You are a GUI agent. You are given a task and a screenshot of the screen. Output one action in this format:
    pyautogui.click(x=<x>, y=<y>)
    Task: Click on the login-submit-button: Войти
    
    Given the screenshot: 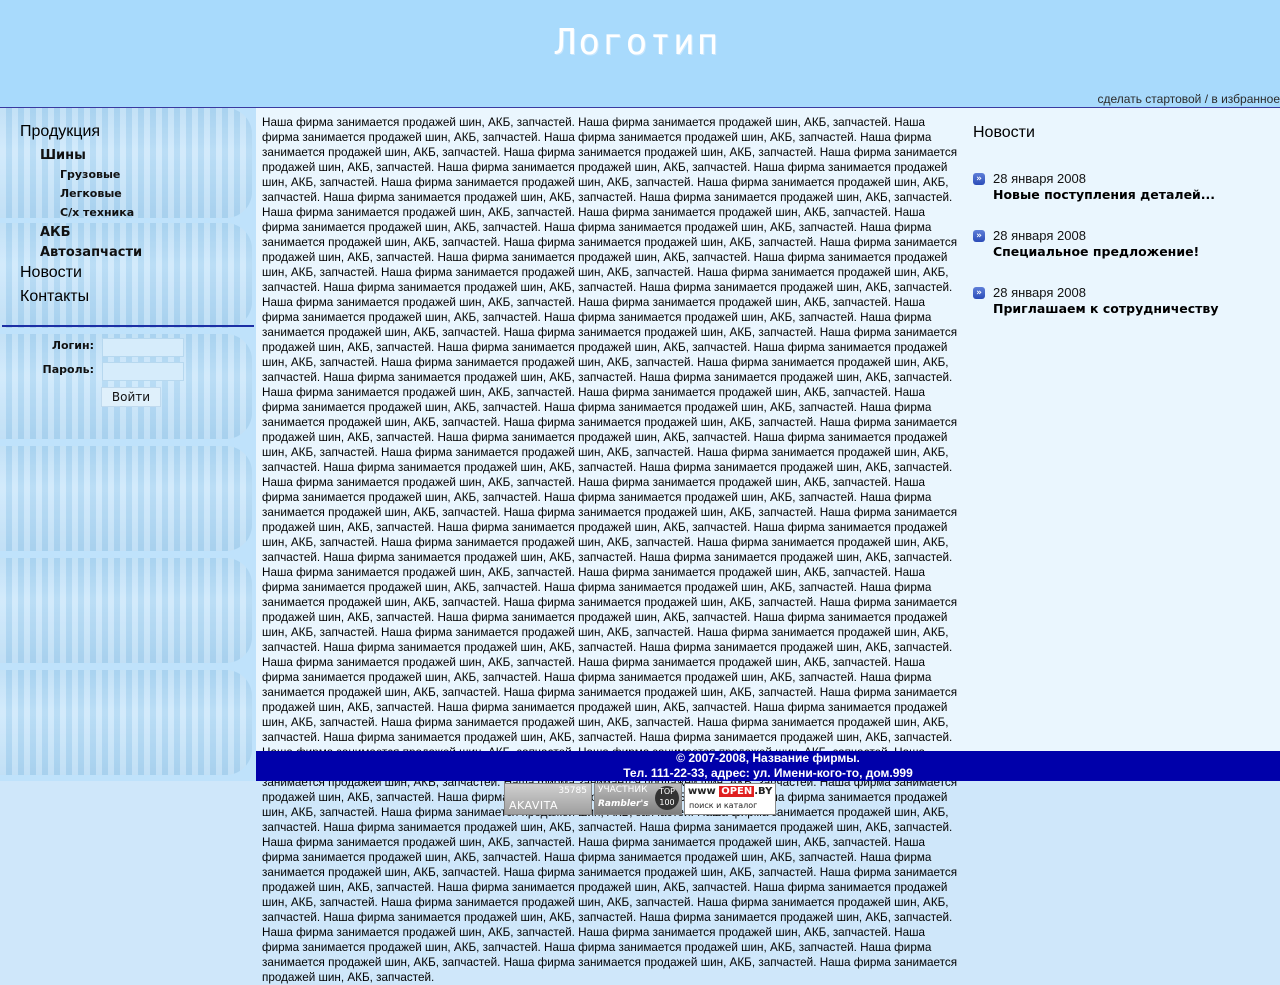 What is the action you would take?
    pyautogui.click(x=131, y=397)
    